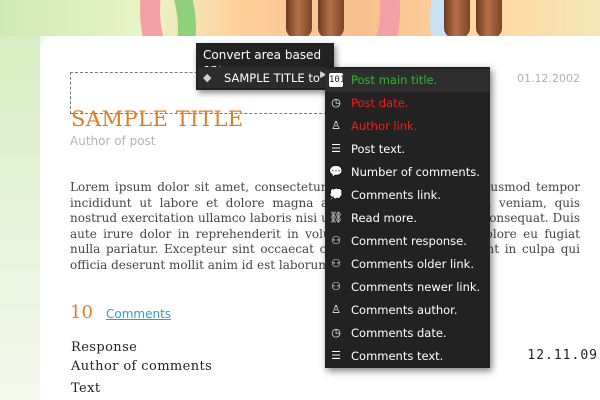 The height and width of the screenshot is (400, 600). Describe the element at coordinates (548, 78) in the screenshot. I see `post-date: 01.12.2002` at that location.